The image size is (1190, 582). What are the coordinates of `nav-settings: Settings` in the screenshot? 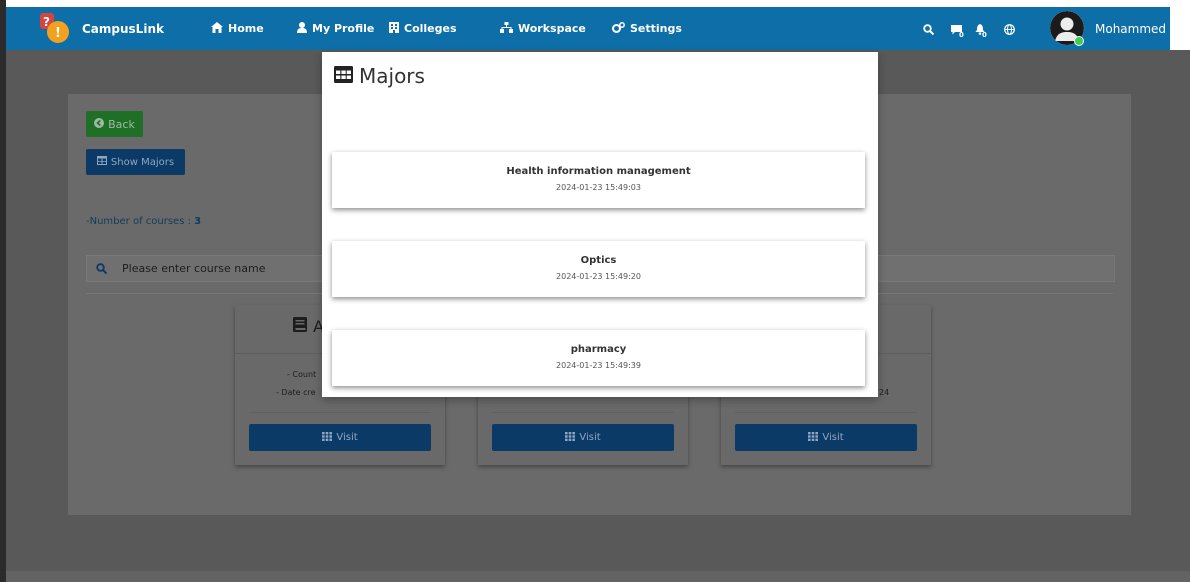 It's located at (647, 28).